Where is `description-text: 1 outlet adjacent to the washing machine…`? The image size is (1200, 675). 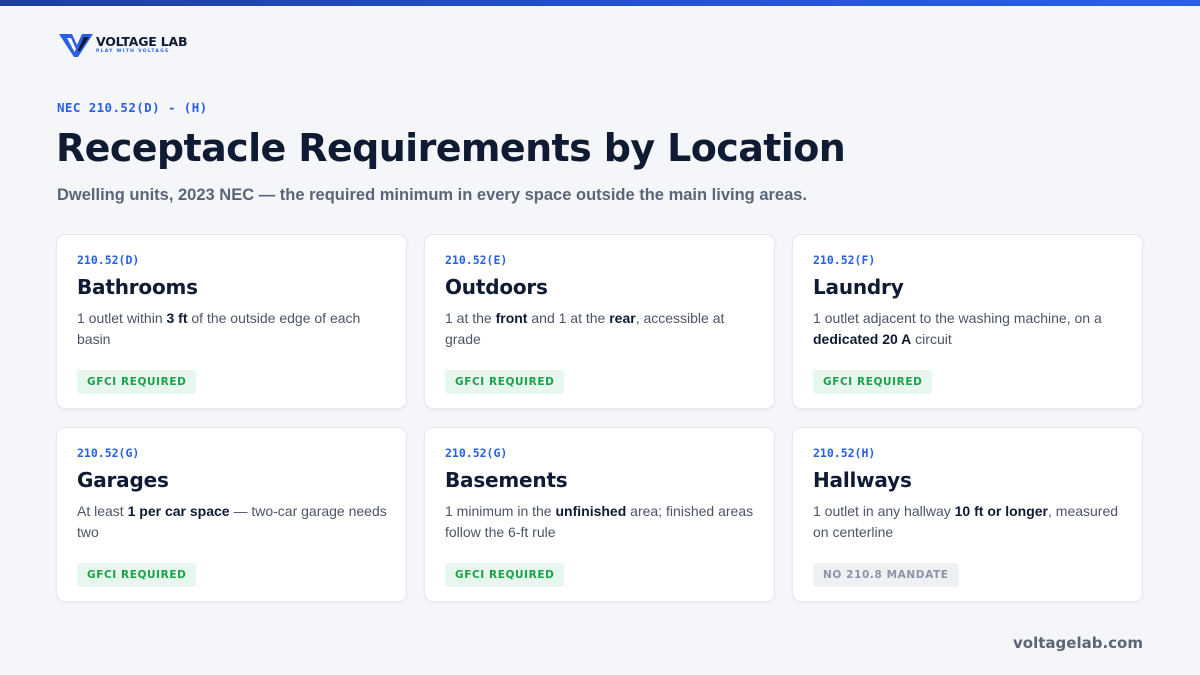
description-text: 1 outlet adjacent to the washing machine… is located at coordinates (957, 318).